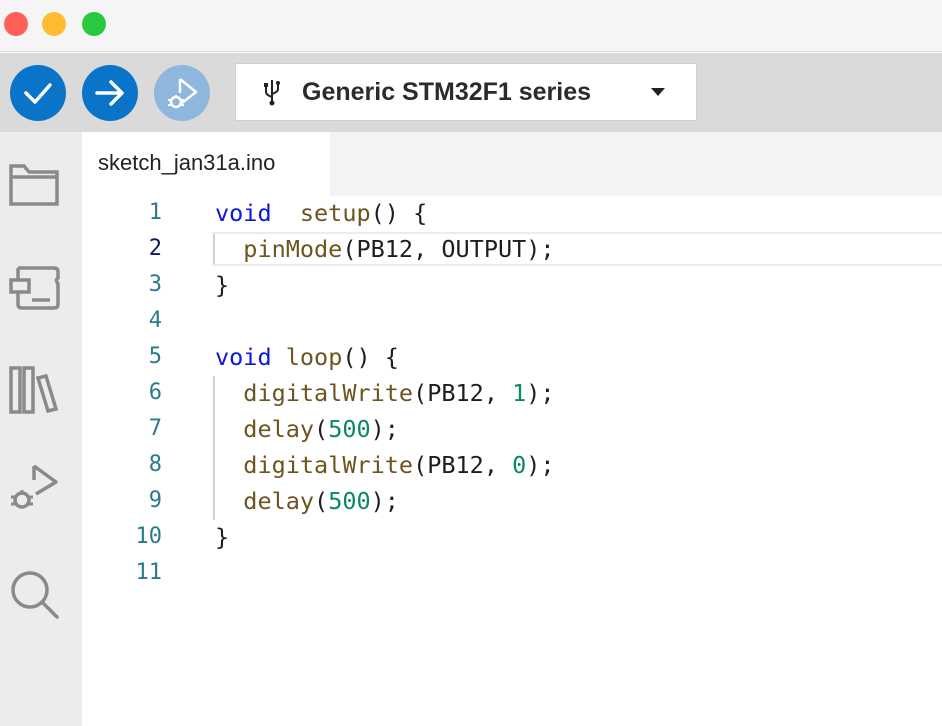  What do you see at coordinates (519, 465) in the screenshot?
I see `code-token: 0` at bounding box center [519, 465].